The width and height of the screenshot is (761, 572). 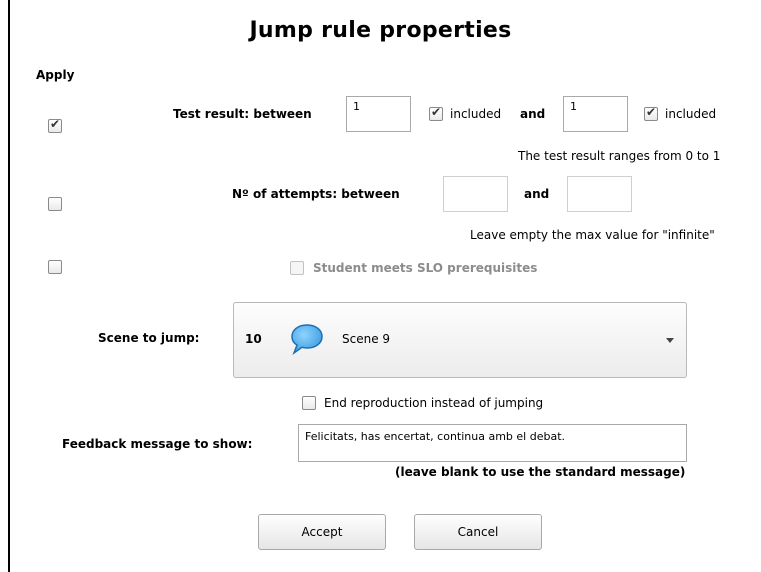 I want to click on apply-test-result-checkbox, so click(x=55, y=125).